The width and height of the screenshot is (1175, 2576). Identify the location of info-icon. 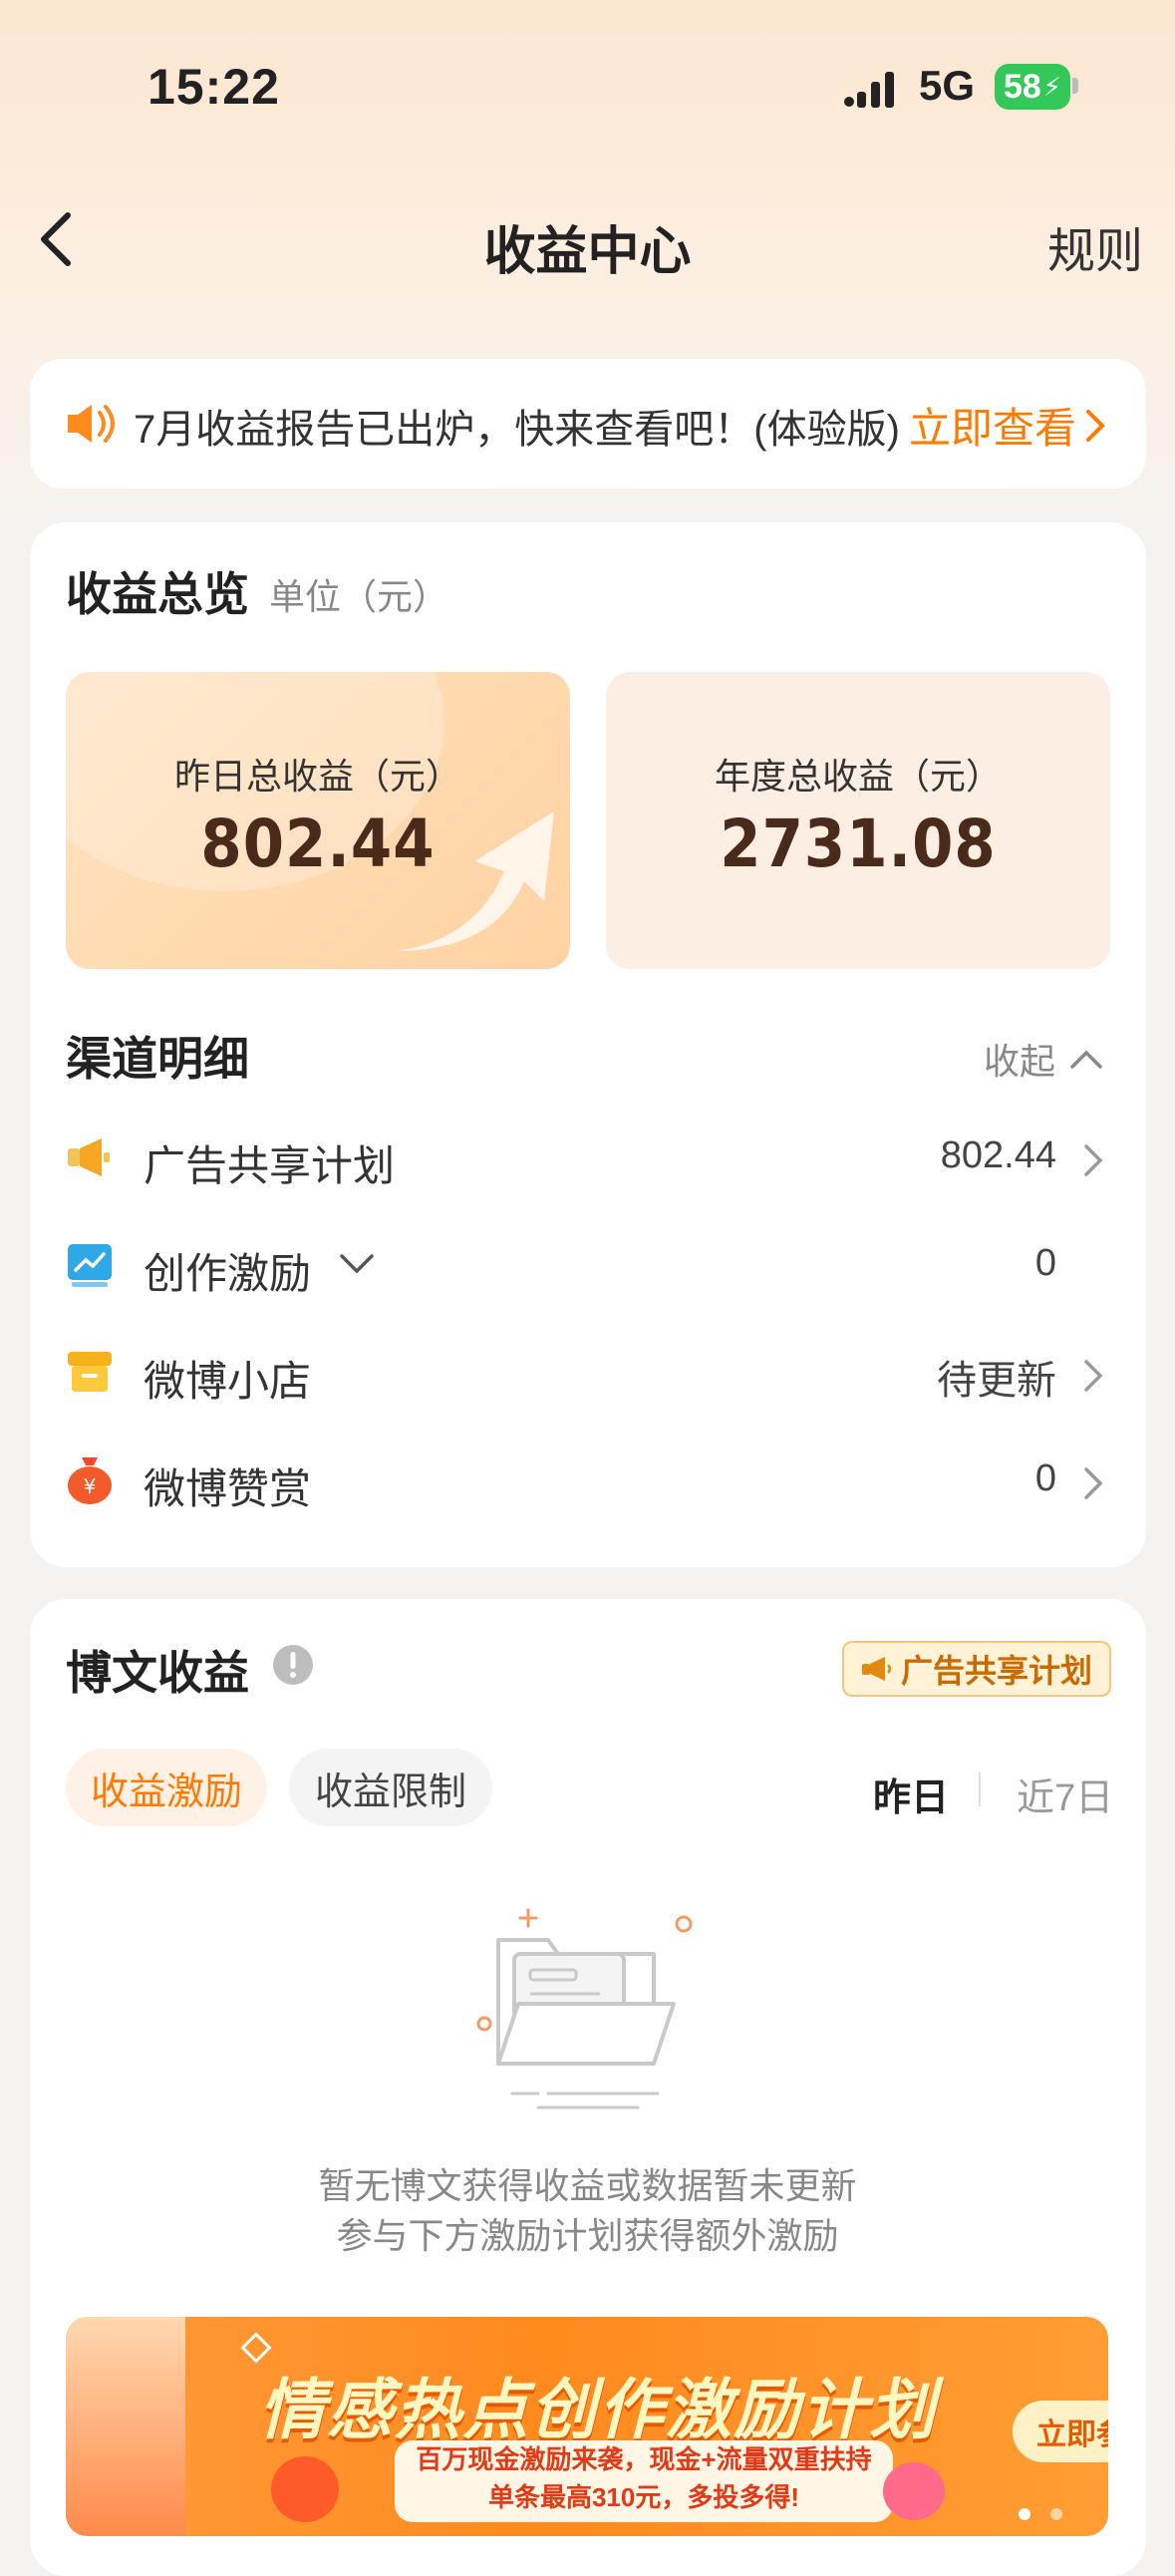
(293, 1665).